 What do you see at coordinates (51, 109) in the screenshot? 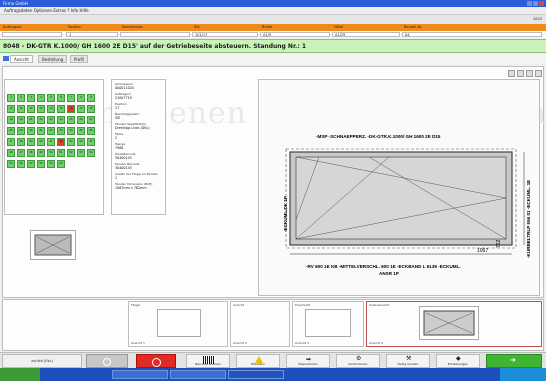
I see `grid-cell: 14` at bounding box center [51, 109].